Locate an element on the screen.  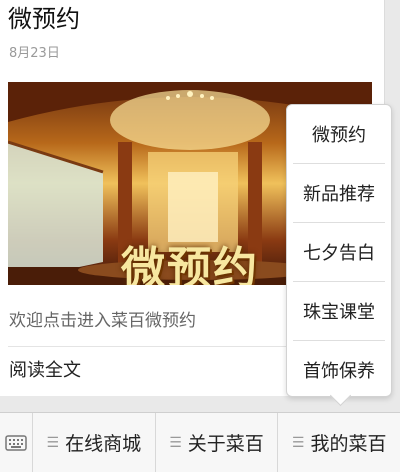
menu-my-caibai: ☰ 我的菜百 is located at coordinates (339, 442).